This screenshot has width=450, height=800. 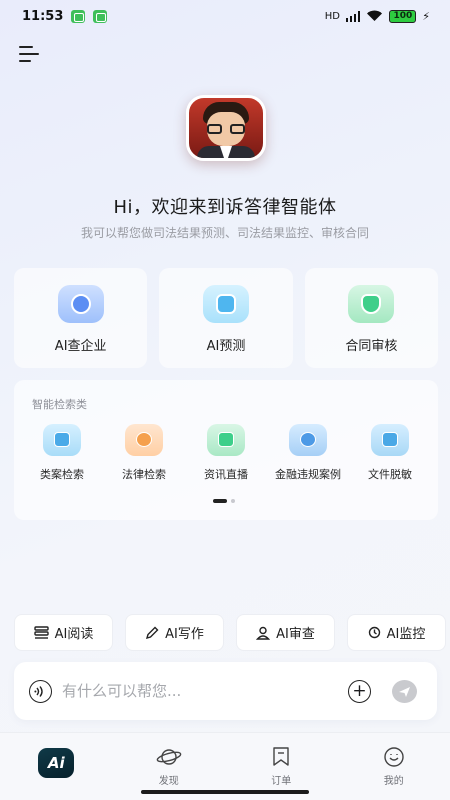 I want to click on clock: 11:53, so click(x=43, y=16).